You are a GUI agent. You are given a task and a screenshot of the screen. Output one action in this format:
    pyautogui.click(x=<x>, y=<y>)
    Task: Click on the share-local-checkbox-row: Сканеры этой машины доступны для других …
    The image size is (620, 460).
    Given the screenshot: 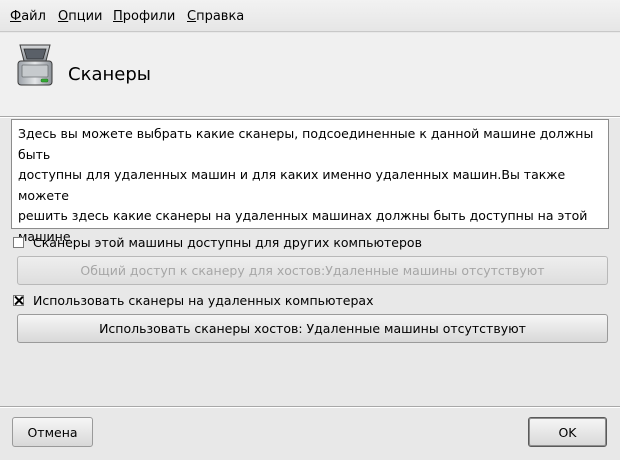 What is the action you would take?
    pyautogui.click(x=217, y=242)
    